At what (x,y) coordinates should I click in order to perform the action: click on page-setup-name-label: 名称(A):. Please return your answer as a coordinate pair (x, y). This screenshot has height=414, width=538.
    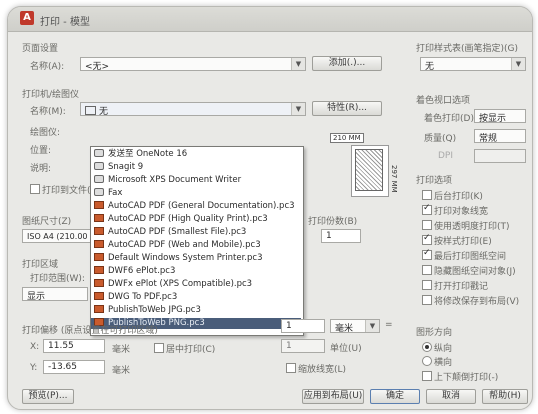
    Looking at the image, I should click on (47, 67).